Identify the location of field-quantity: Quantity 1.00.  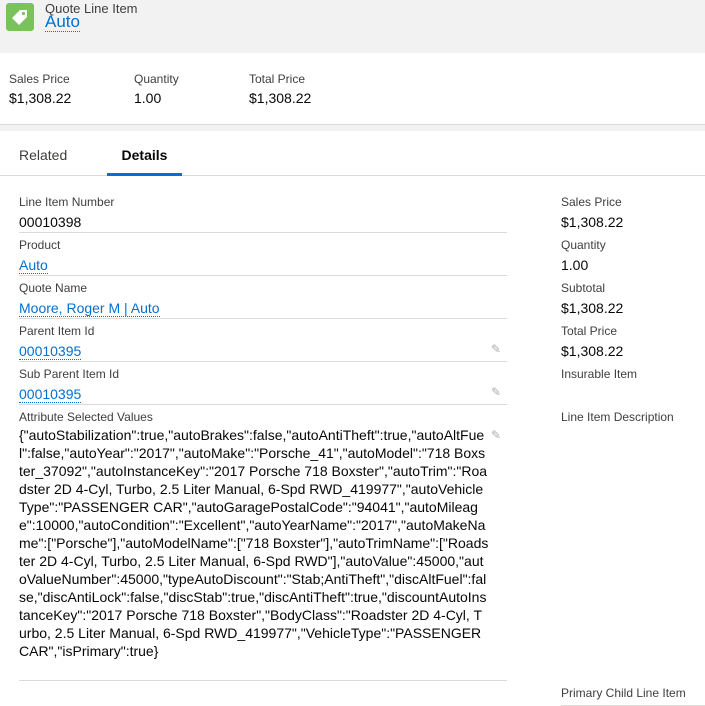
(633, 256).